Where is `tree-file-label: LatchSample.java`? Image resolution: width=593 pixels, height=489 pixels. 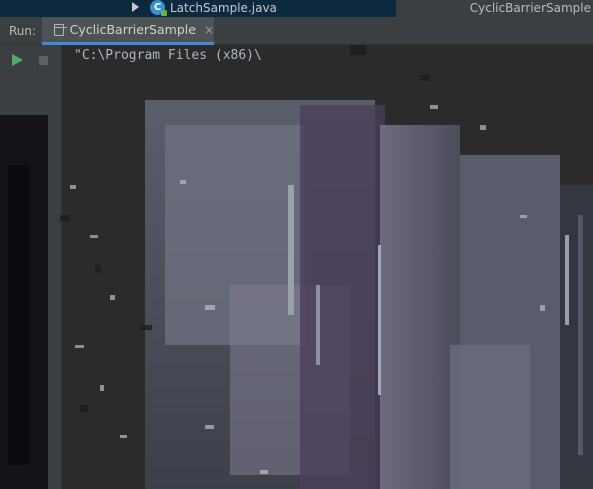
tree-file-label: LatchSample.java is located at coordinates (223, 8).